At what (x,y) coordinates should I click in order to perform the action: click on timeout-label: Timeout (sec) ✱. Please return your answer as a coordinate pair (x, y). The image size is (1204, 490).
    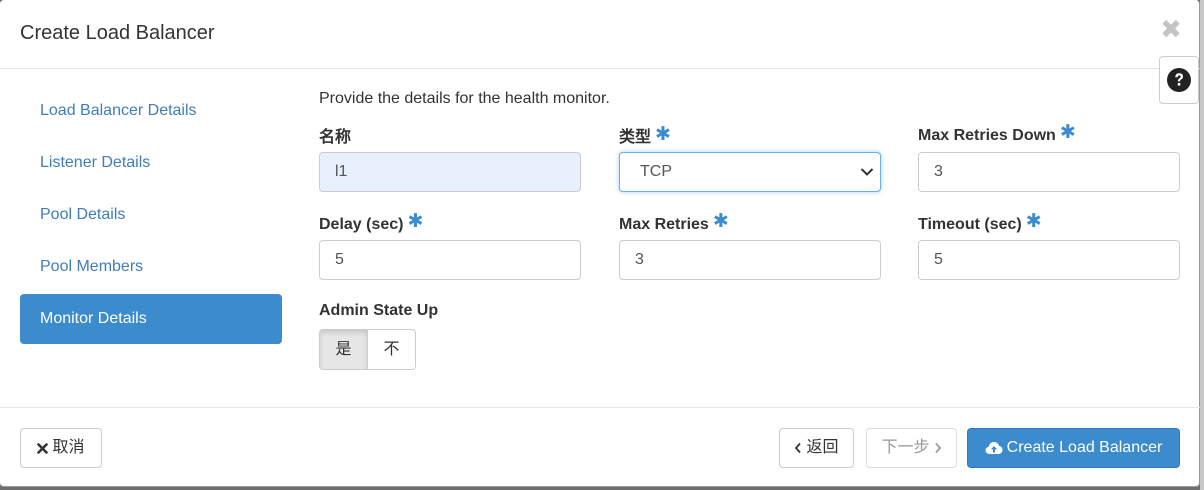
    Looking at the image, I should click on (980, 223).